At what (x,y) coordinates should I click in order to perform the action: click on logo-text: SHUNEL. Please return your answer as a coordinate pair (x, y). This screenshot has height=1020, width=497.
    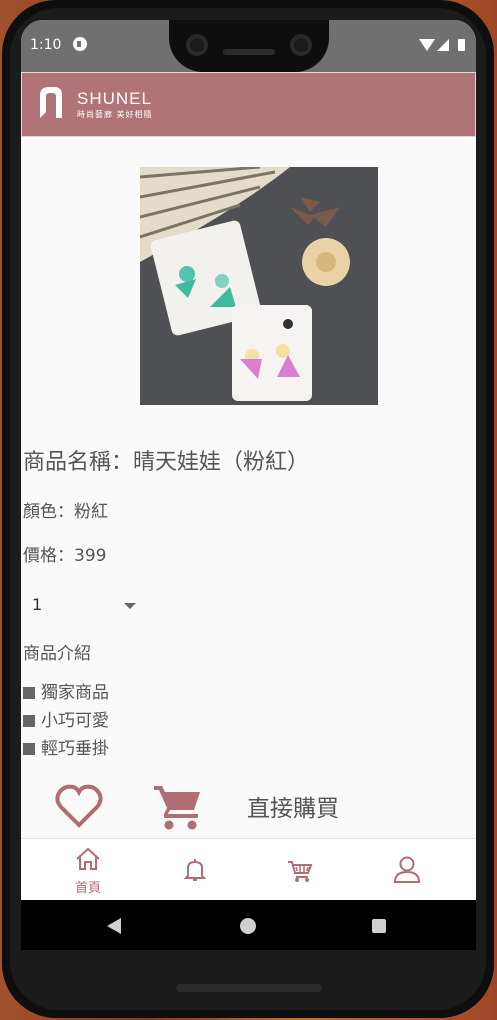
    Looking at the image, I should click on (114, 98).